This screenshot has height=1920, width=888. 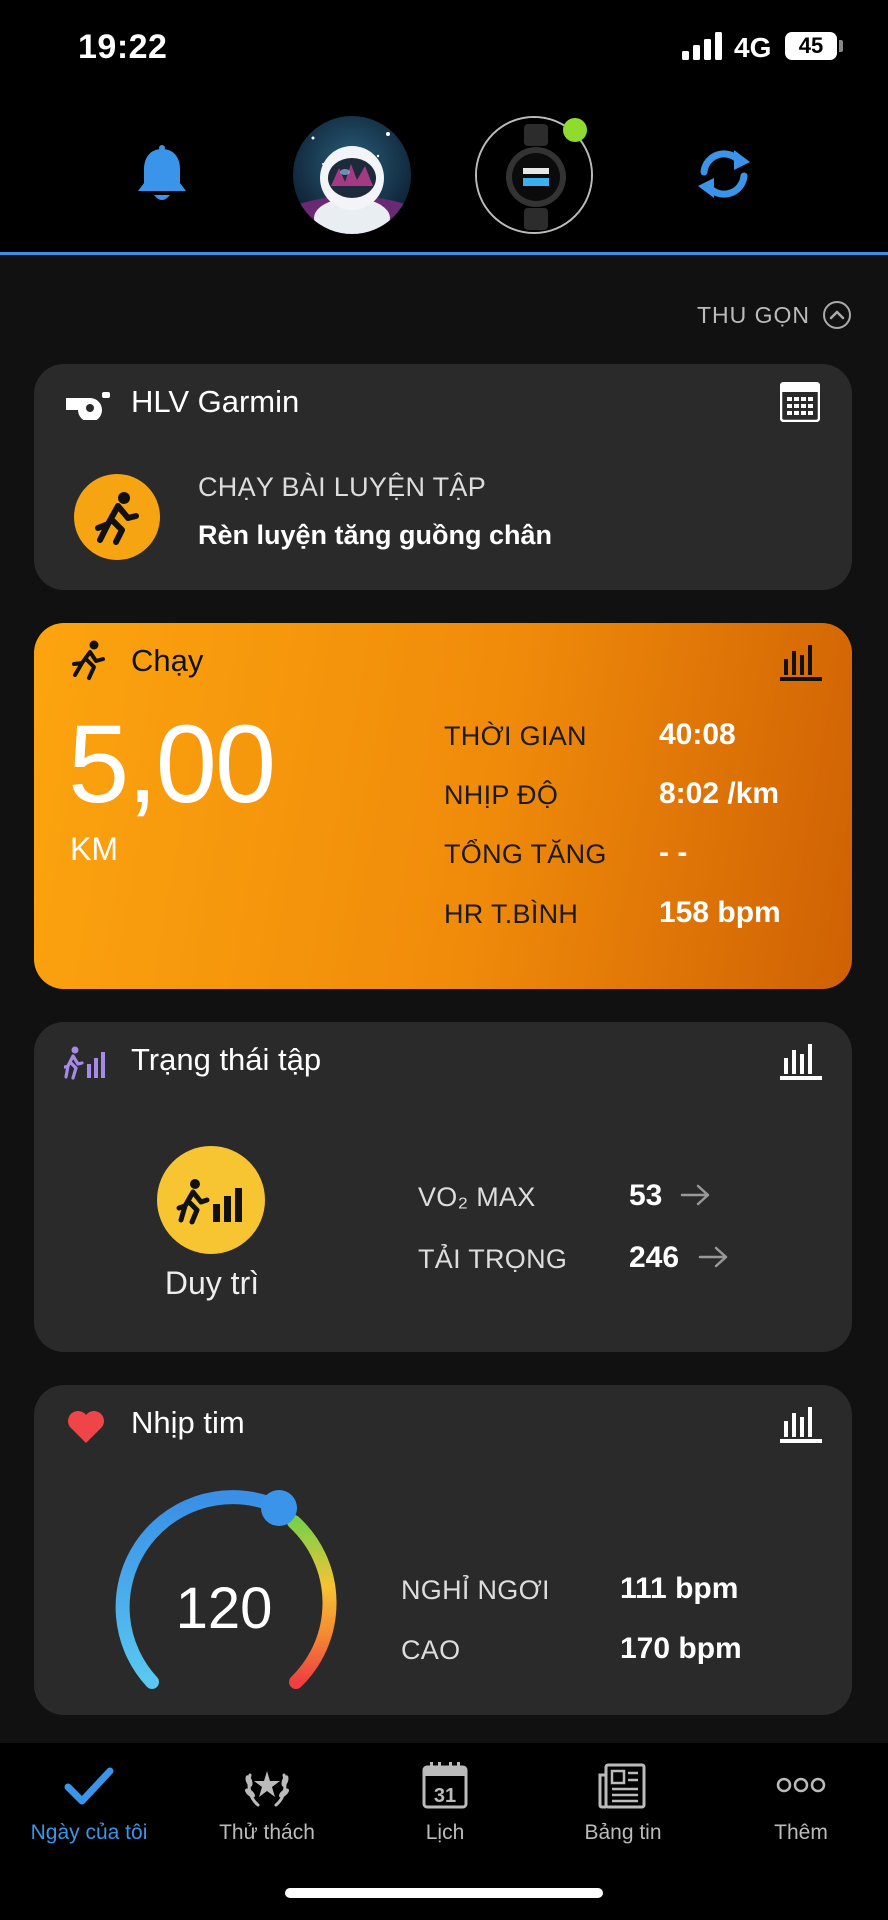 I want to click on training-status-icon, so click(x=84, y=1063).